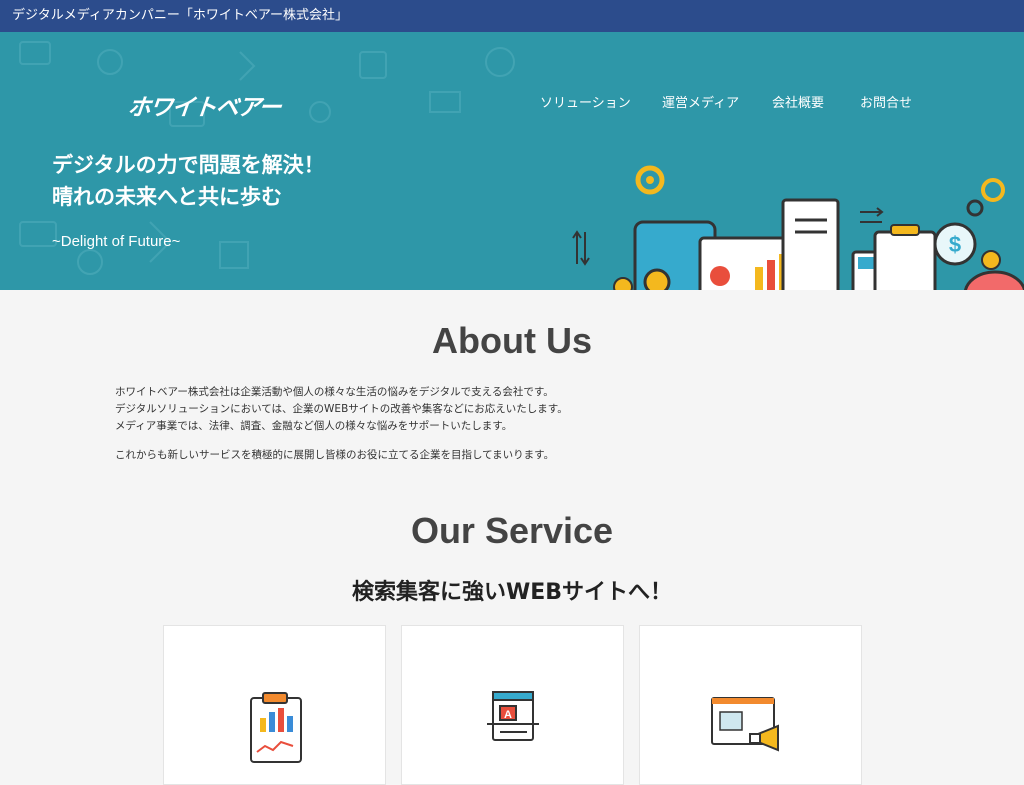  I want to click on web-design-icon: A, so click(512, 716).